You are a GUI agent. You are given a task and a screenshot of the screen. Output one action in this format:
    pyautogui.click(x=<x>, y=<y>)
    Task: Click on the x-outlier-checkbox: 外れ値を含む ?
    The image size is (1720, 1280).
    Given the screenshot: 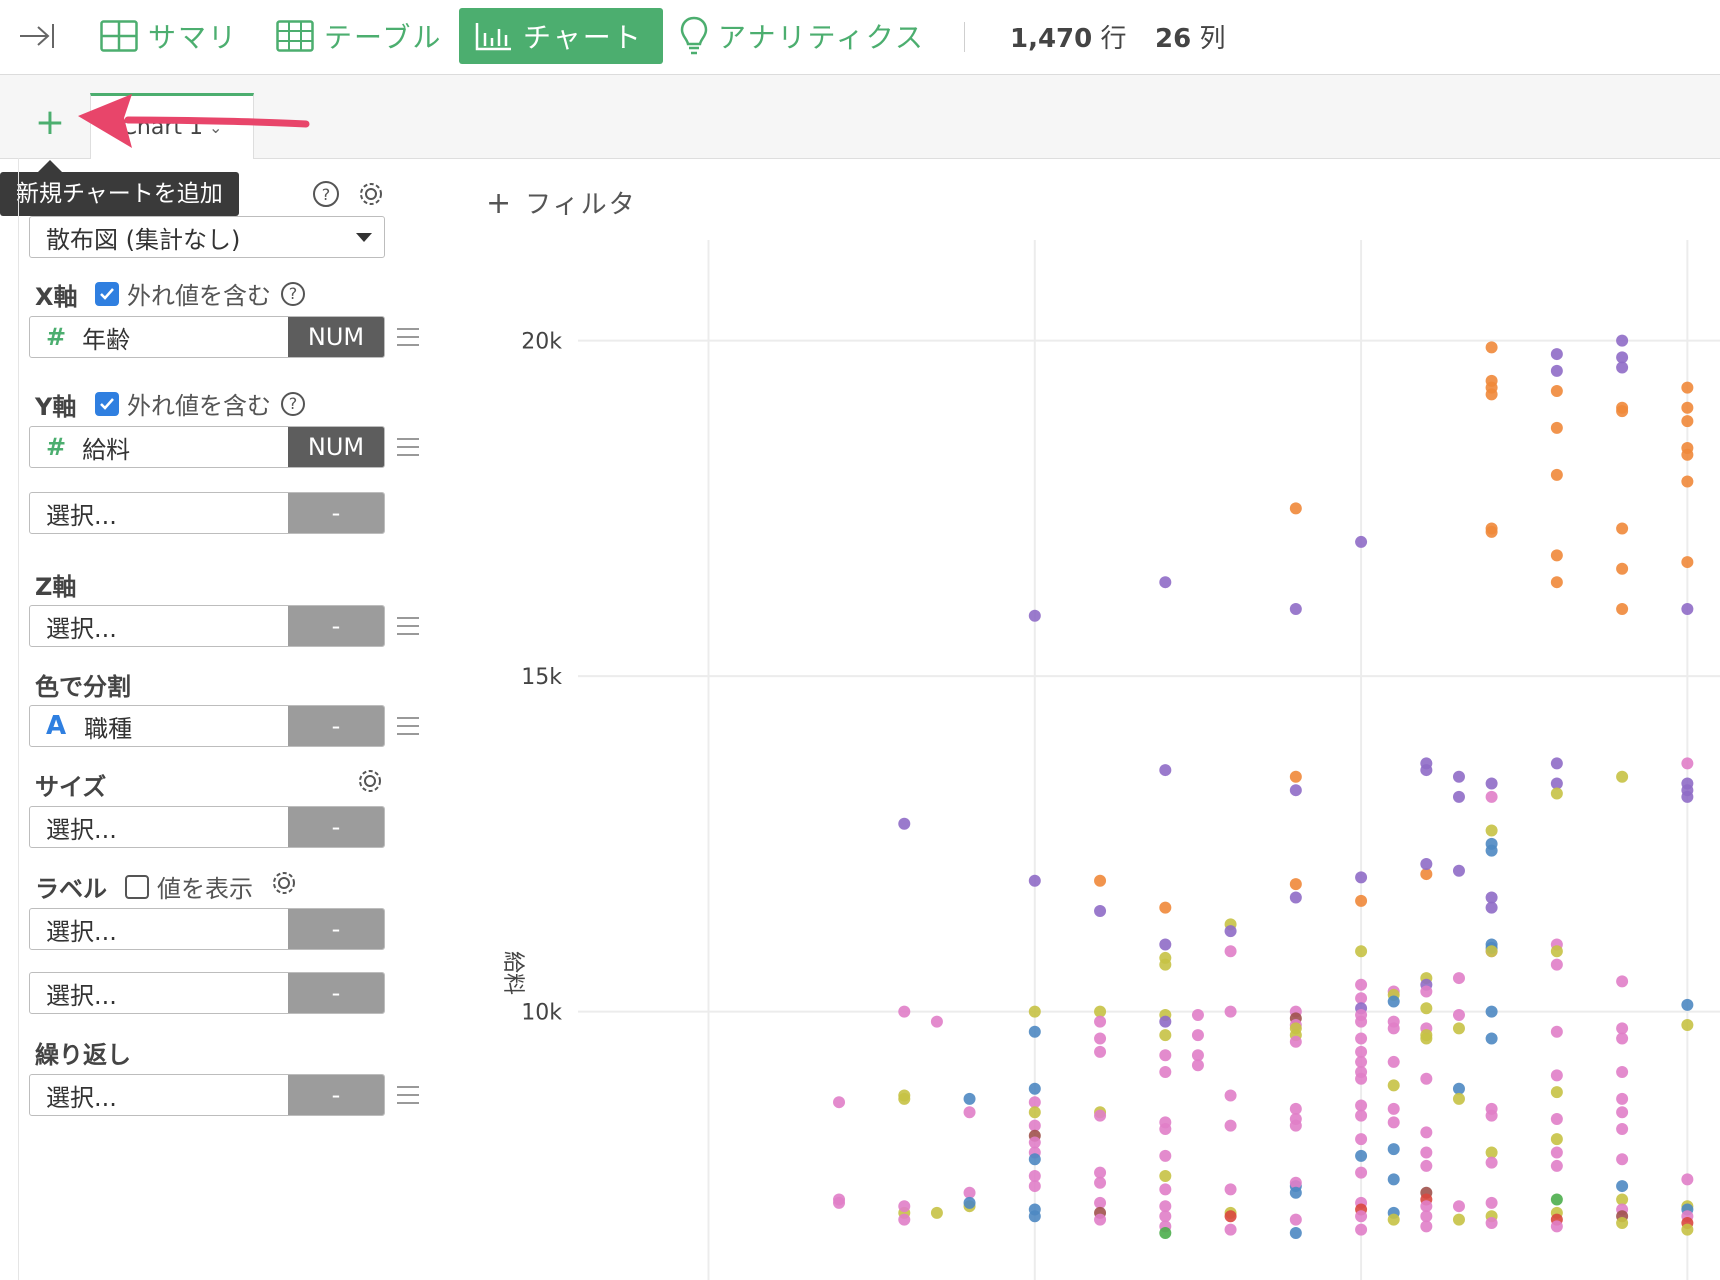 What is the action you would take?
    pyautogui.click(x=200, y=293)
    